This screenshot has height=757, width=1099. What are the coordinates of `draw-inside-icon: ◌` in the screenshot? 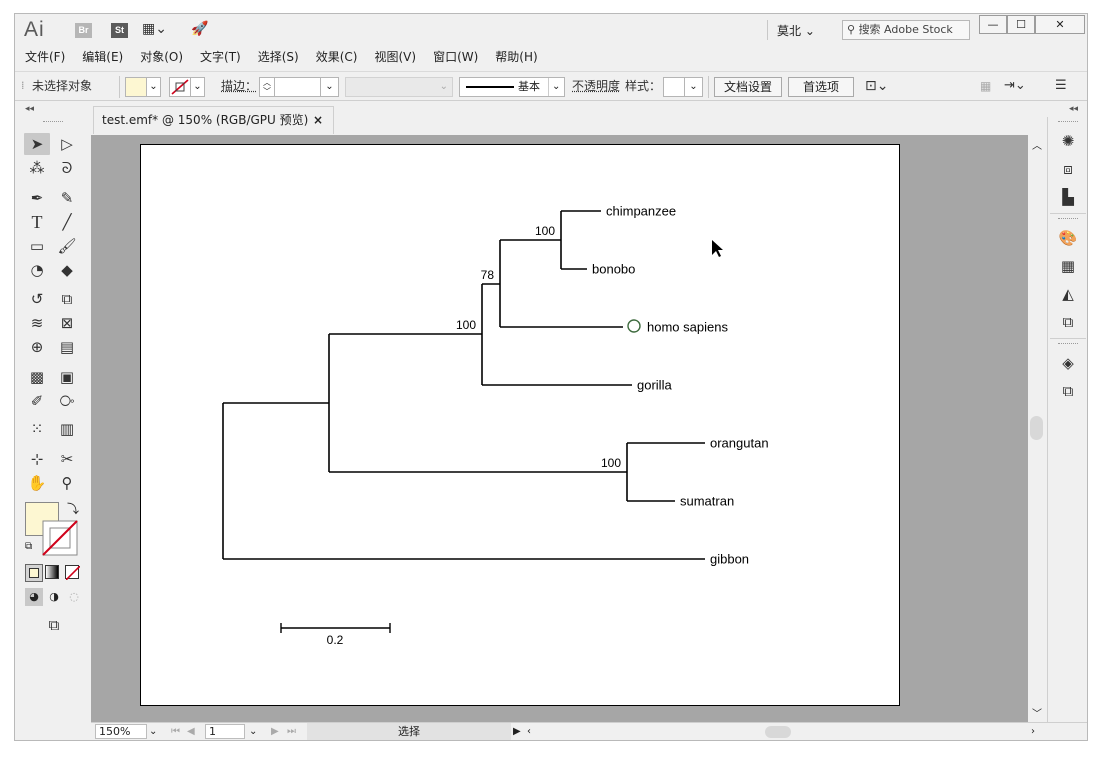 It's located at (74, 597).